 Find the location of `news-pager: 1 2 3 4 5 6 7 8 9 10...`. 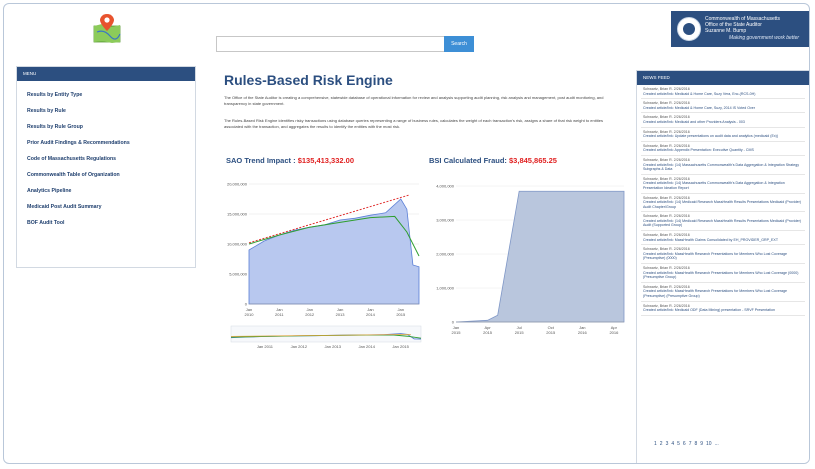

news-pager: 1 2 3 4 5 6 7 8 9 10... is located at coordinates (688, 444).